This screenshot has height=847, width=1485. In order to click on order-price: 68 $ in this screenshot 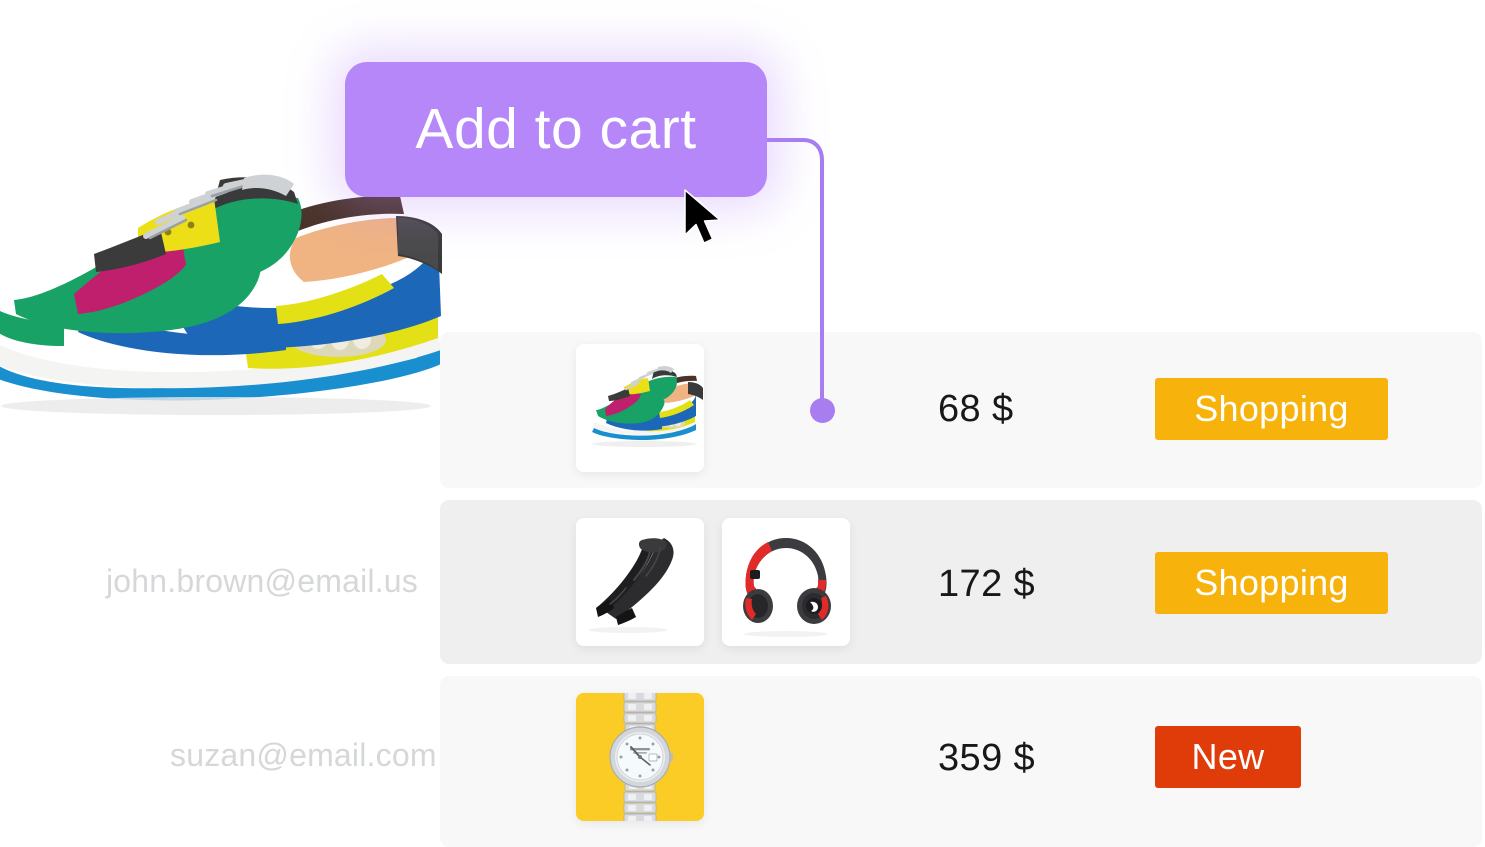, I will do `click(976, 409)`.